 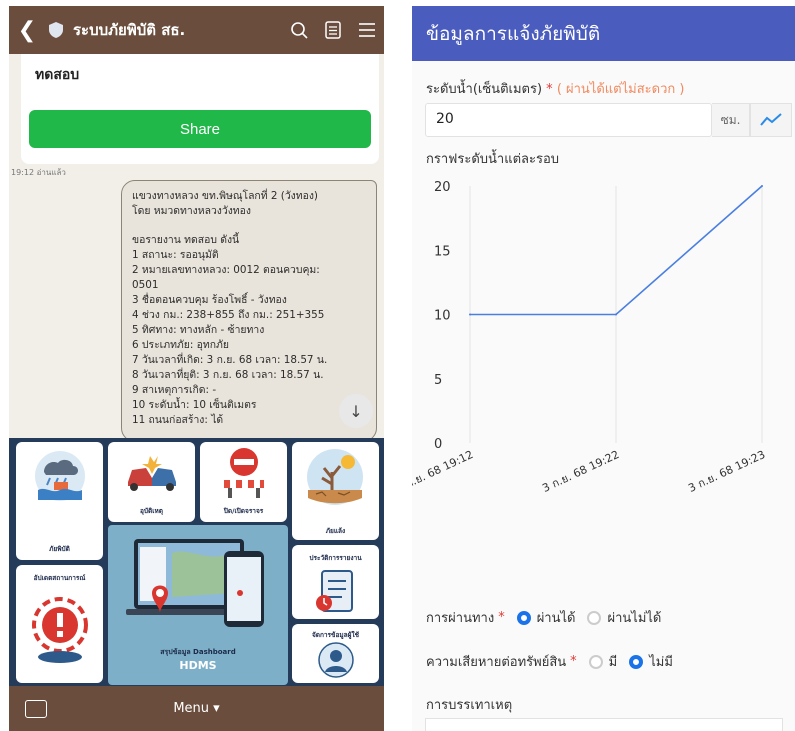 I want to click on flood-icon, so click(x=60, y=476).